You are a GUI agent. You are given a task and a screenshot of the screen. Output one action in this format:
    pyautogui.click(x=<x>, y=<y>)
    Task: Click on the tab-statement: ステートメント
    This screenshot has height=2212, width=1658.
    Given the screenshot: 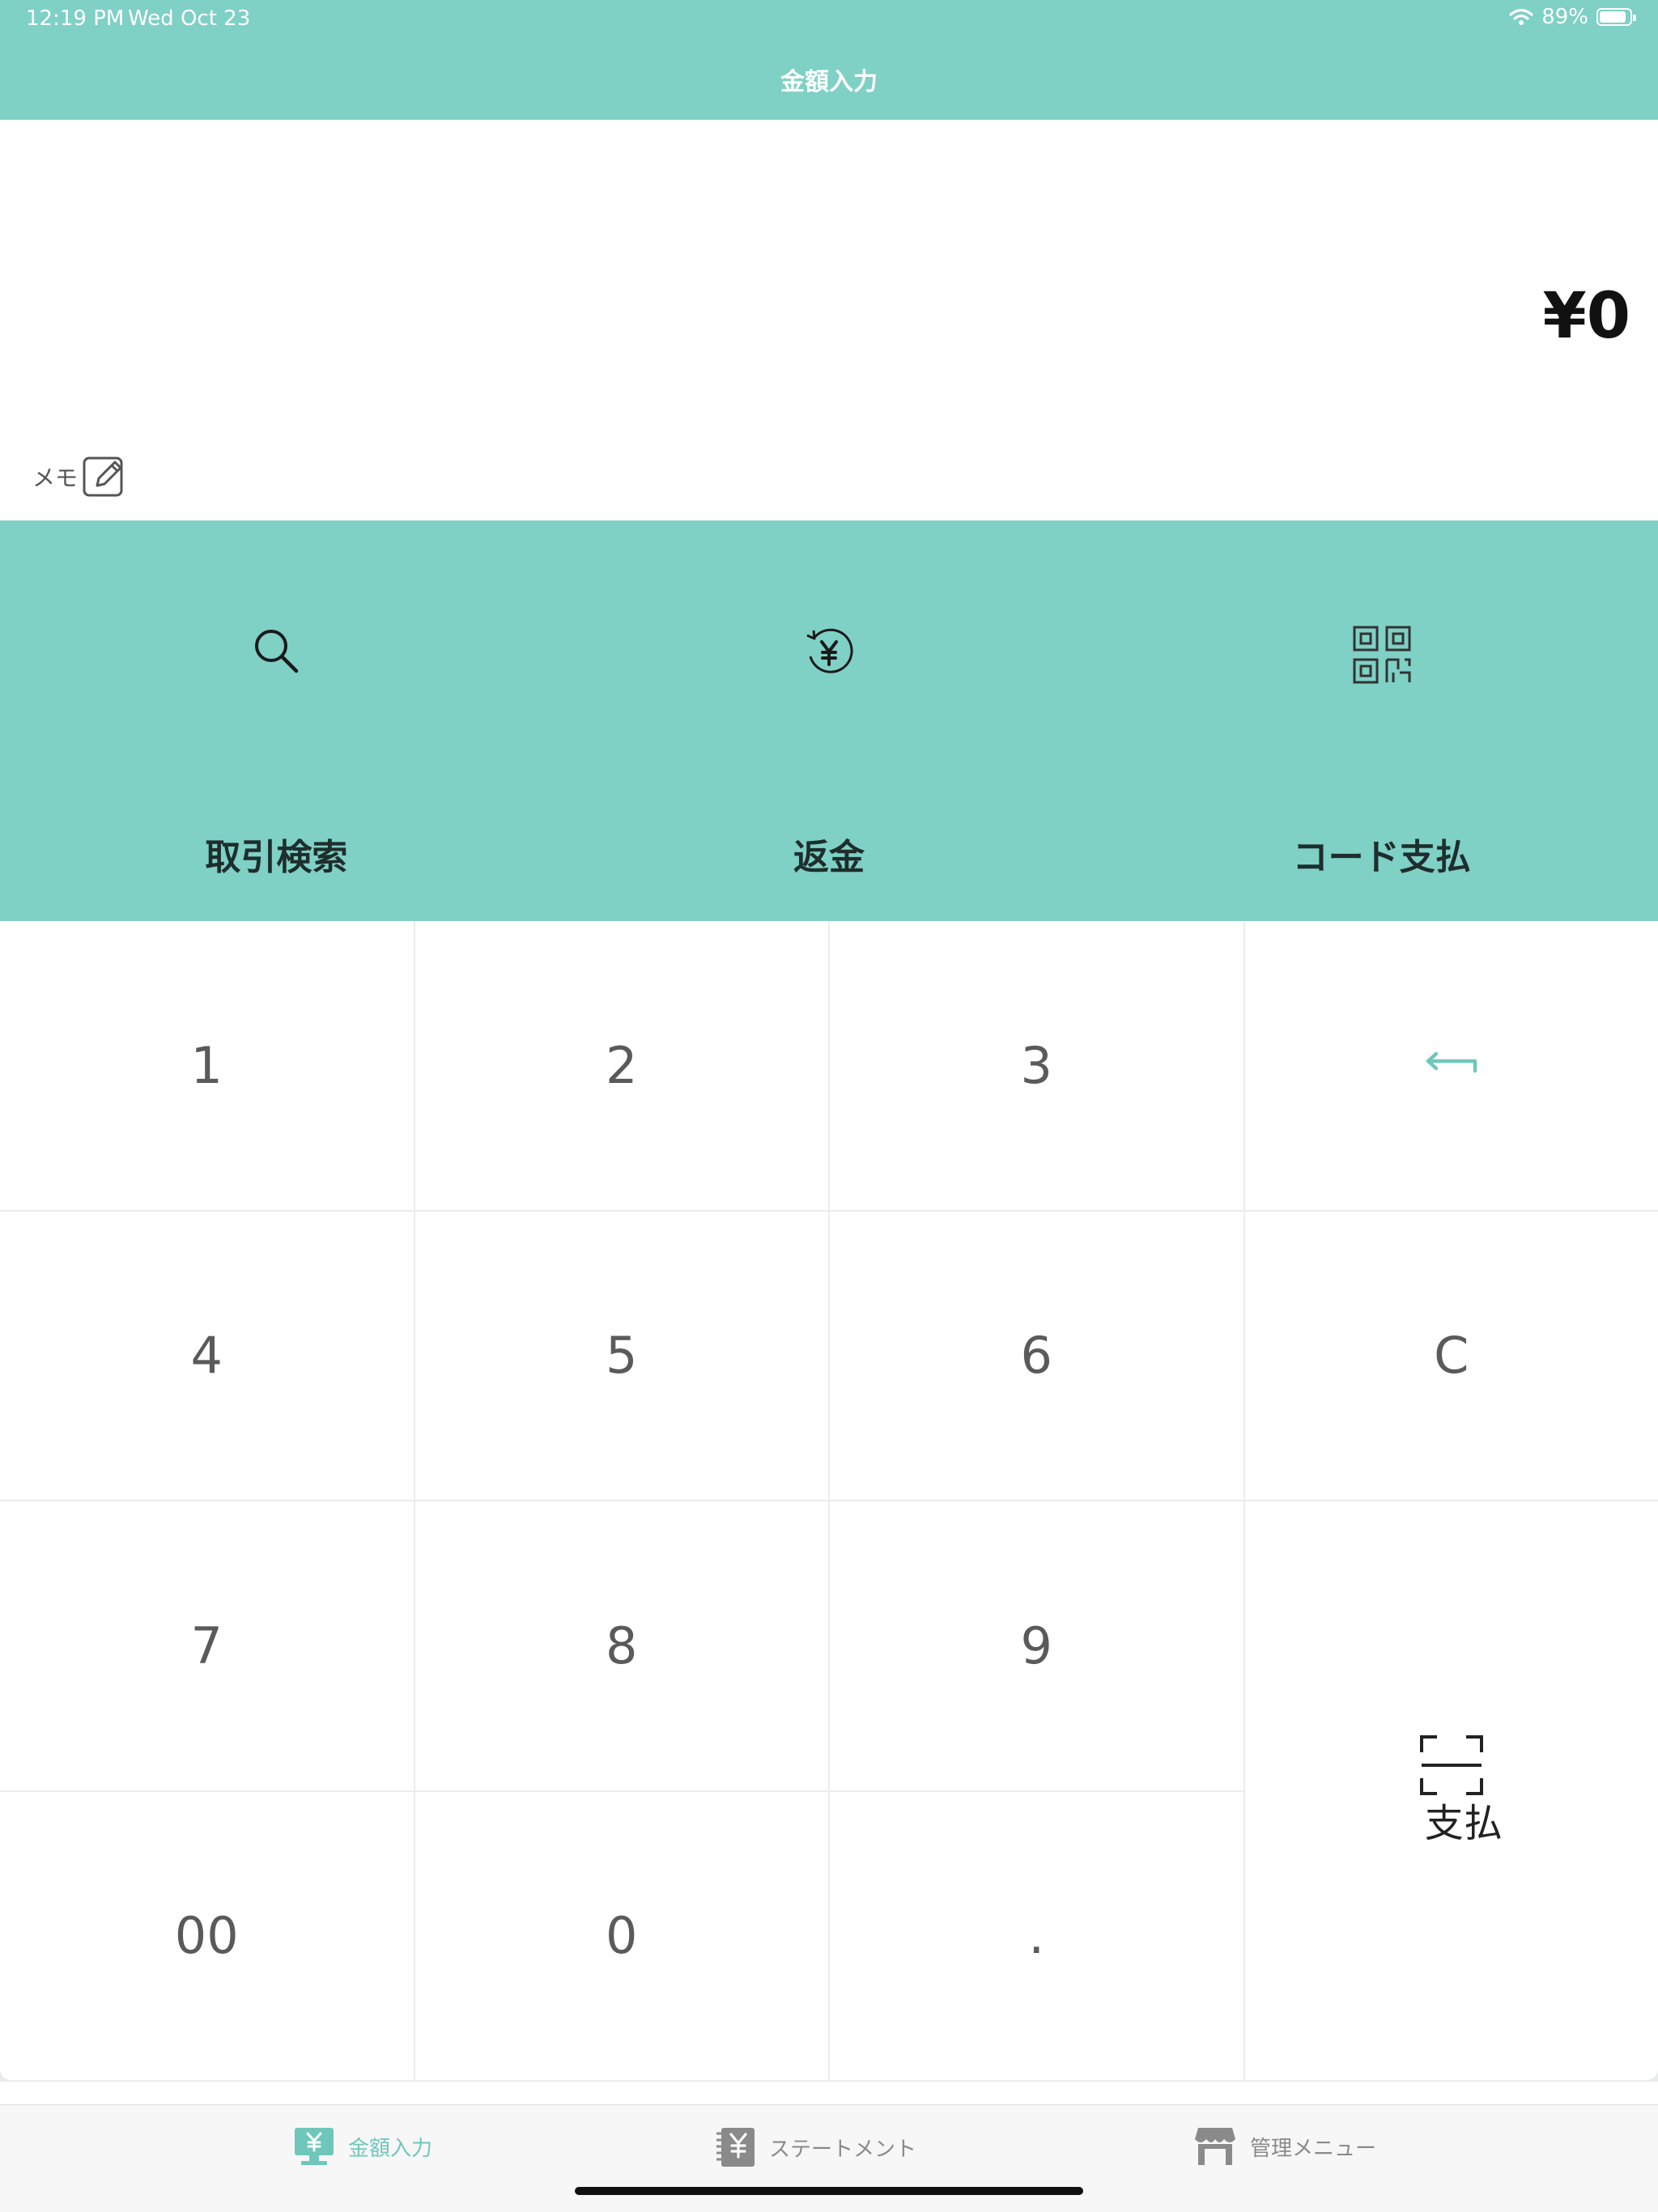 What is the action you would take?
    pyautogui.click(x=815, y=2147)
    